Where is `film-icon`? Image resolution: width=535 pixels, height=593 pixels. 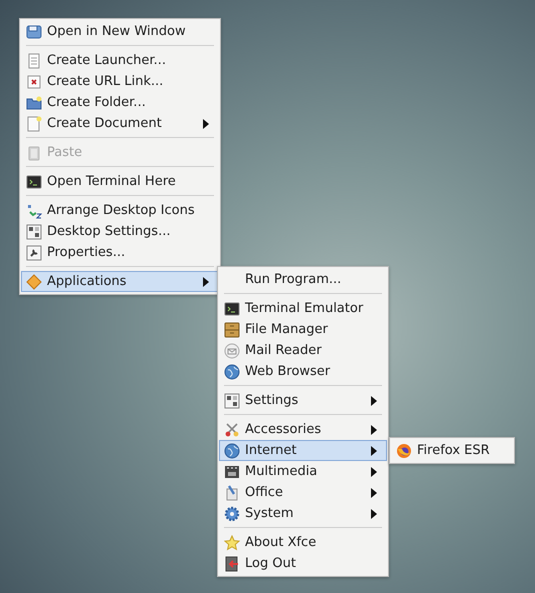 film-icon is located at coordinates (232, 472).